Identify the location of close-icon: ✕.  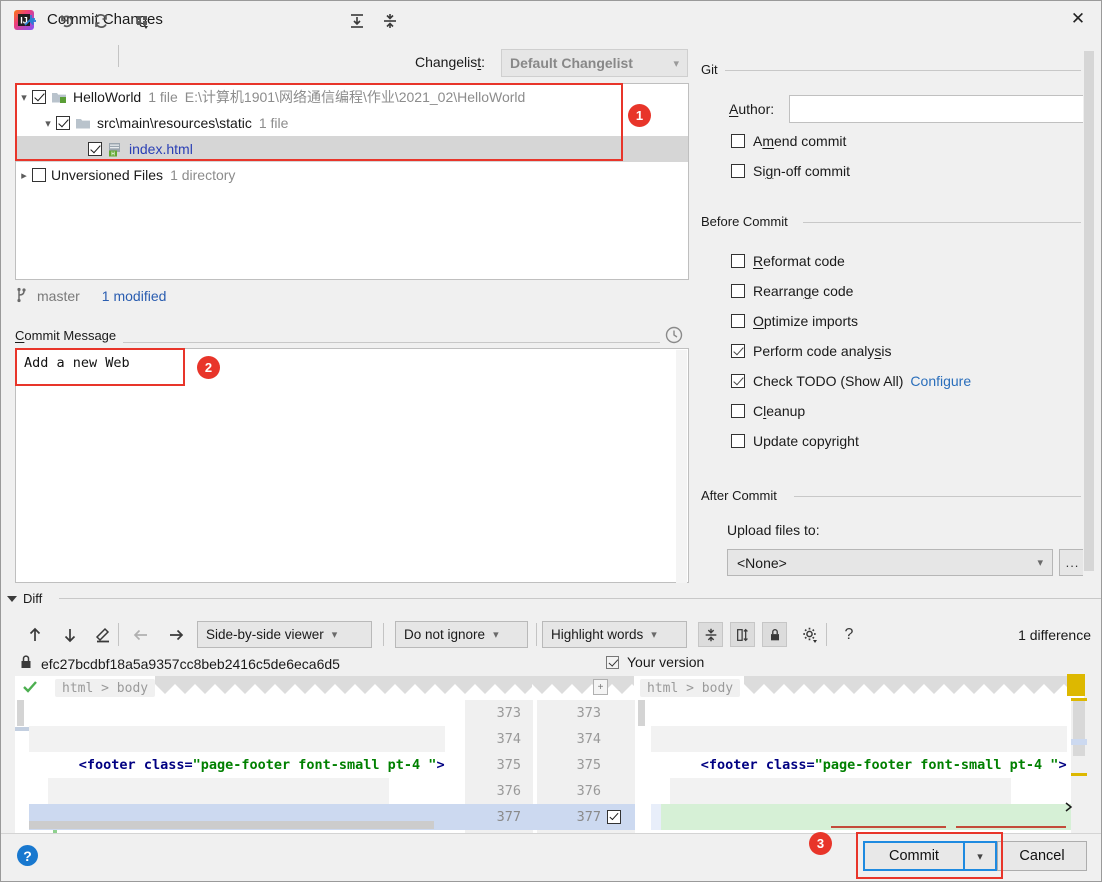
(1078, 19).